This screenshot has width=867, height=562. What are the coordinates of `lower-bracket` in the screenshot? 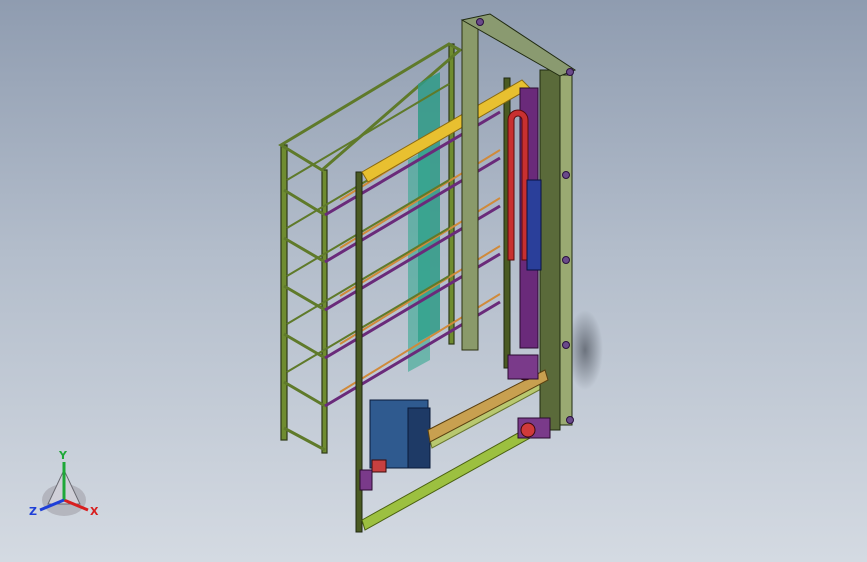 It's located at (366, 480).